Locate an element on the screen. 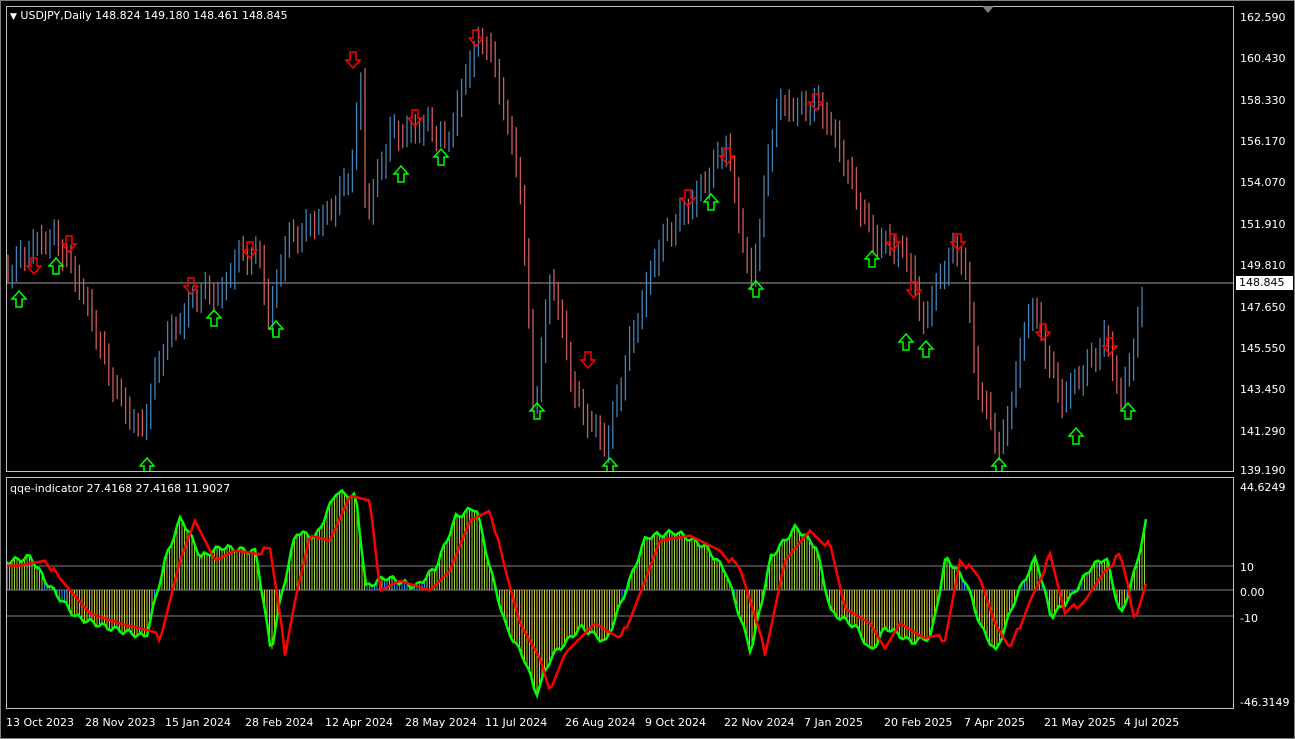 This screenshot has width=1295, height=739. indicator-level-label: -10 is located at coordinates (1249, 618).